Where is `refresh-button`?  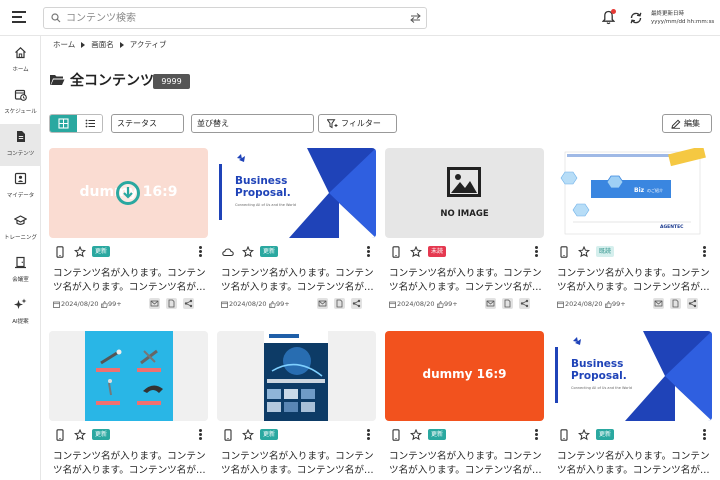
refresh-button is located at coordinates (636, 19).